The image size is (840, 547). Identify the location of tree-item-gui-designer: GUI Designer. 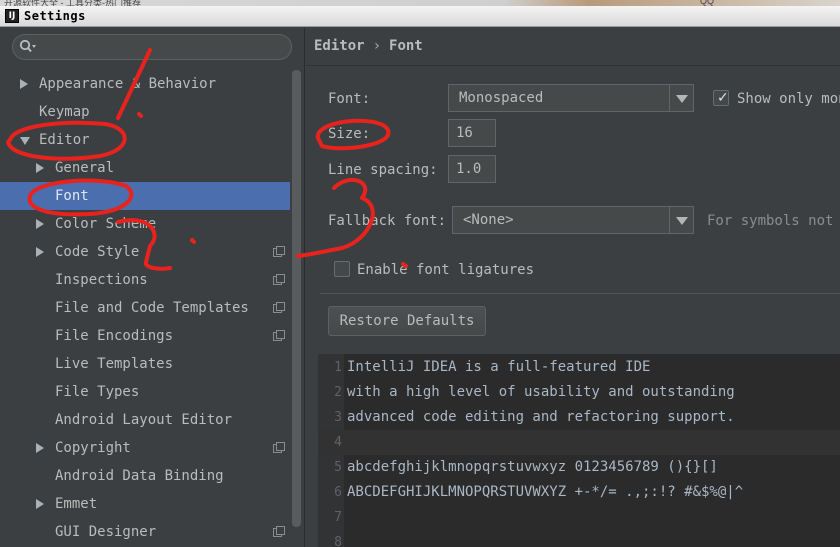
(145, 532).